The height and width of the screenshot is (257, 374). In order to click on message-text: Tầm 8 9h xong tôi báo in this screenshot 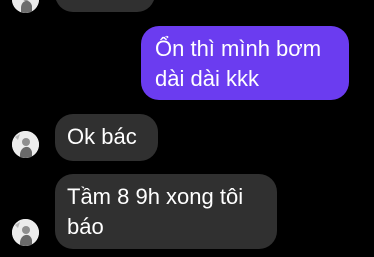, I will do `click(155, 211)`.